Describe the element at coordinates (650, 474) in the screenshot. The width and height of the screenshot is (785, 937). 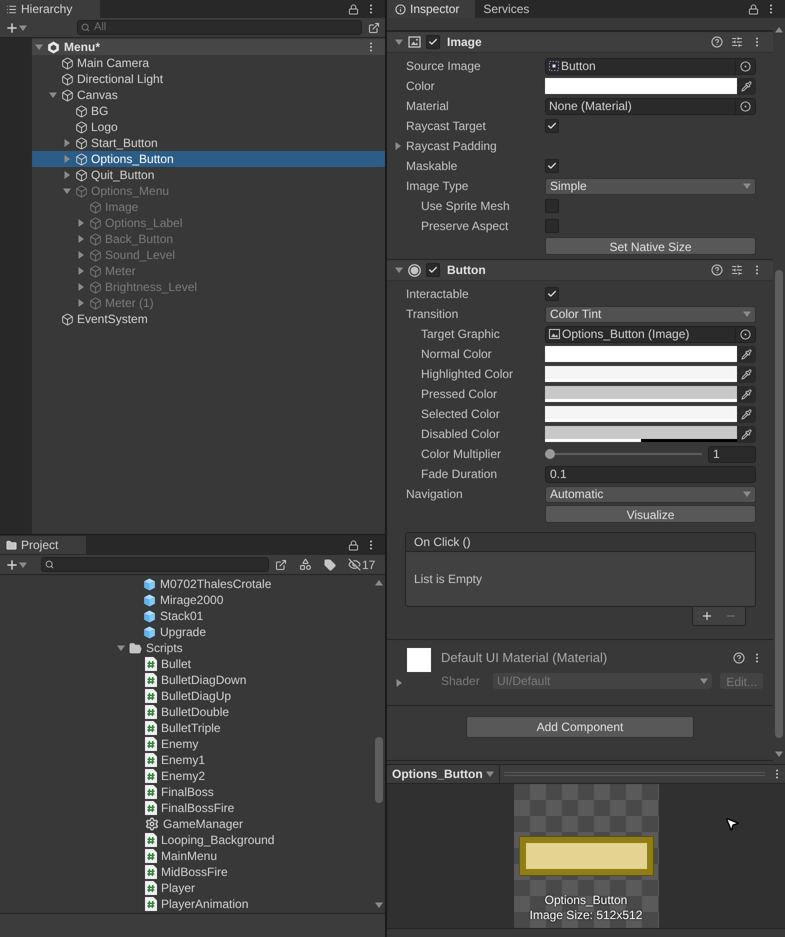
I see `value-field: 0.1` at that location.